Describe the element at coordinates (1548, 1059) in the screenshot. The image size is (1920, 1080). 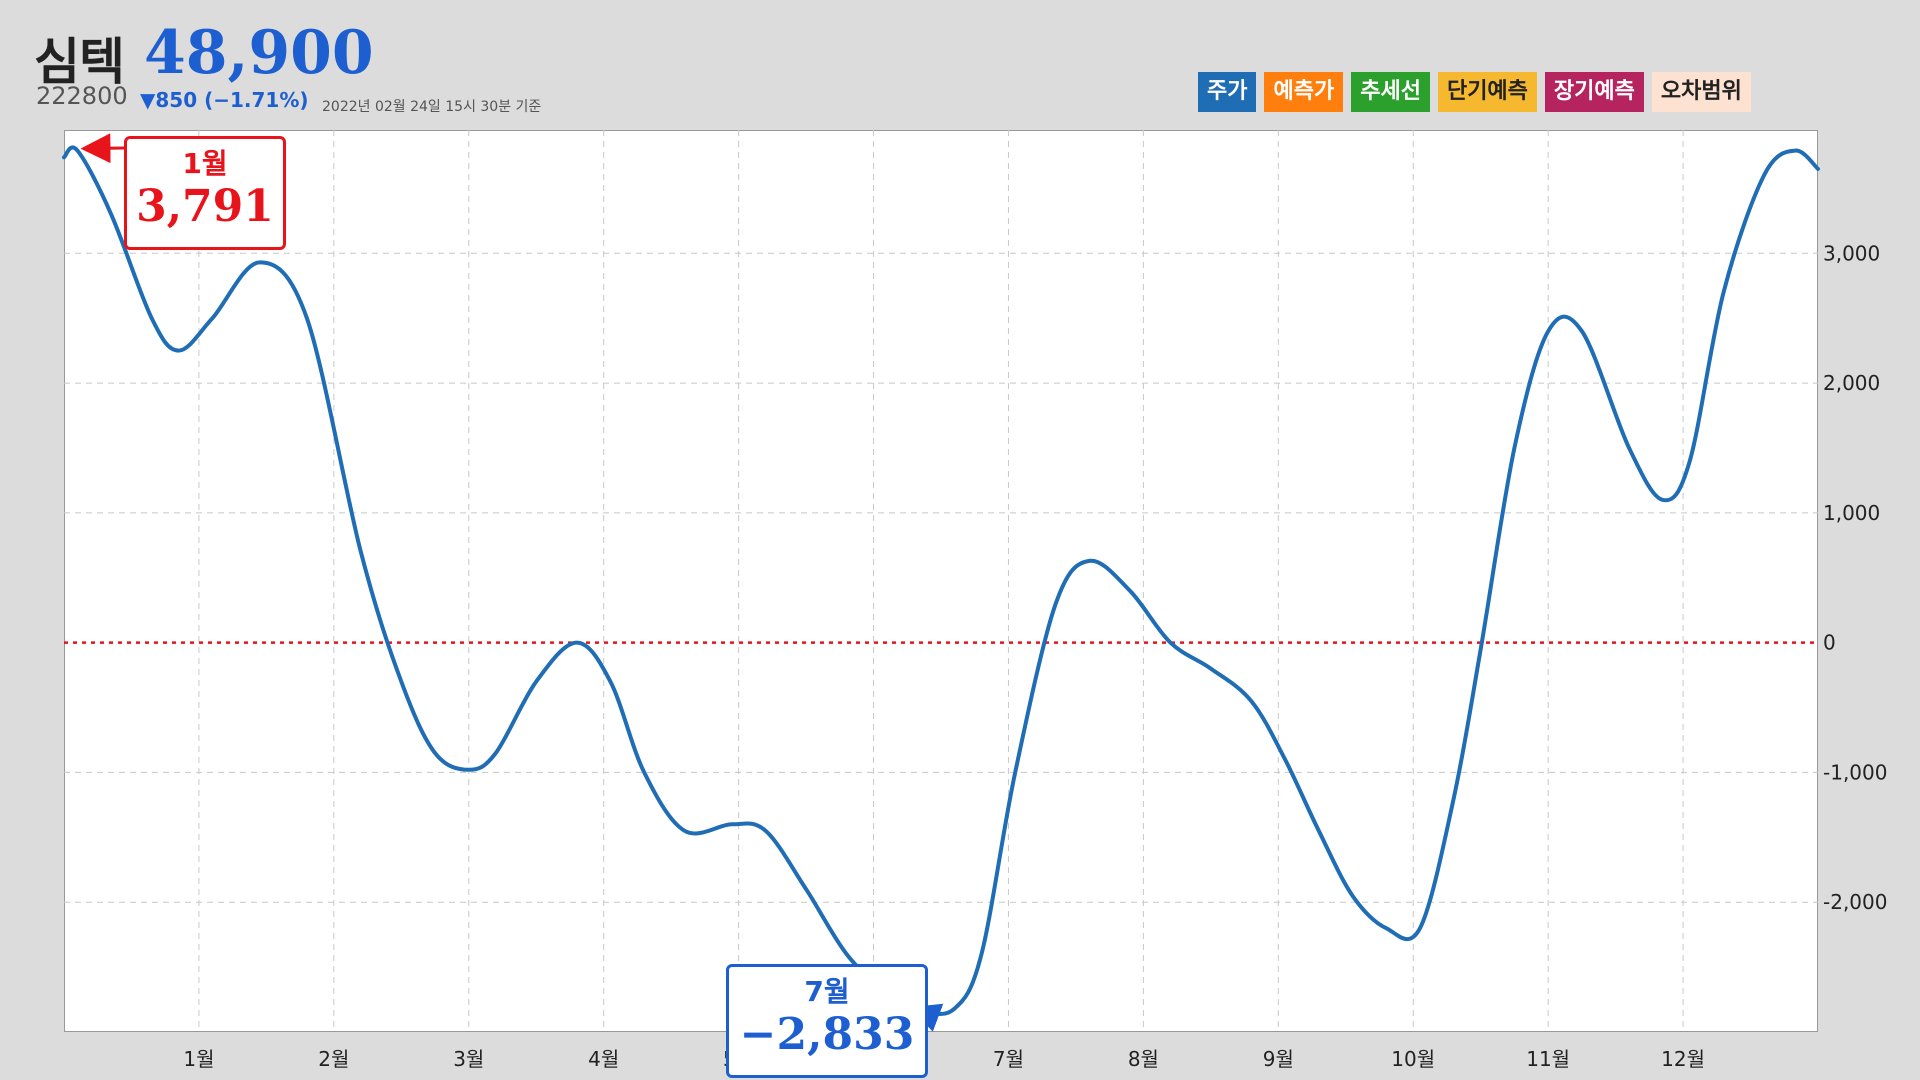
I see `x-tick-label: 11월` at that location.